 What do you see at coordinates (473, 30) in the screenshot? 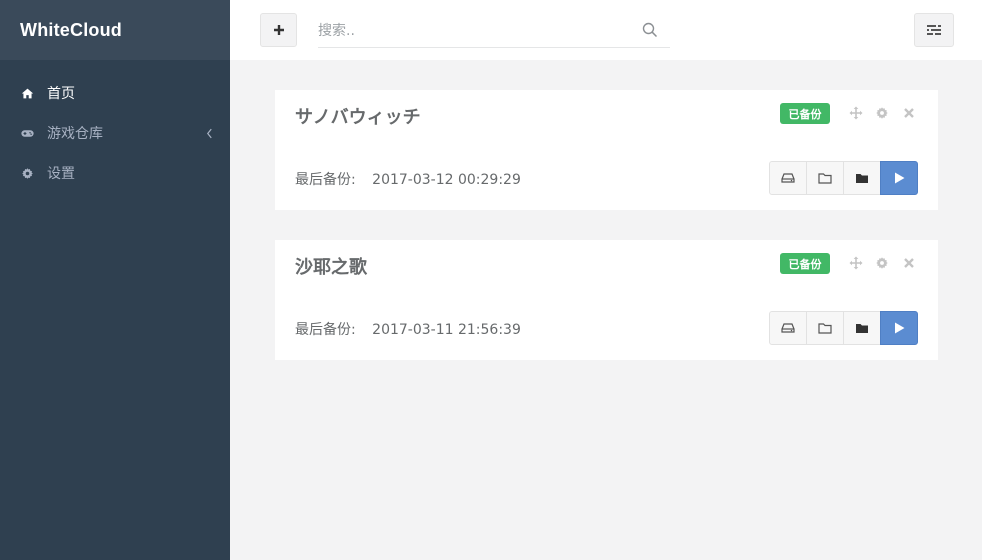
I see `search-input` at bounding box center [473, 30].